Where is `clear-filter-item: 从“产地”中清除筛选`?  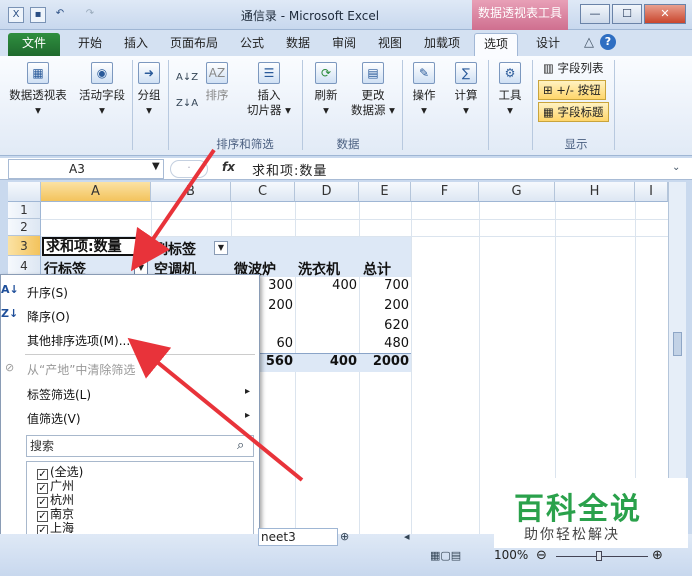
clear-filter-item: 从“产地”中清除筛选 is located at coordinates (81, 370).